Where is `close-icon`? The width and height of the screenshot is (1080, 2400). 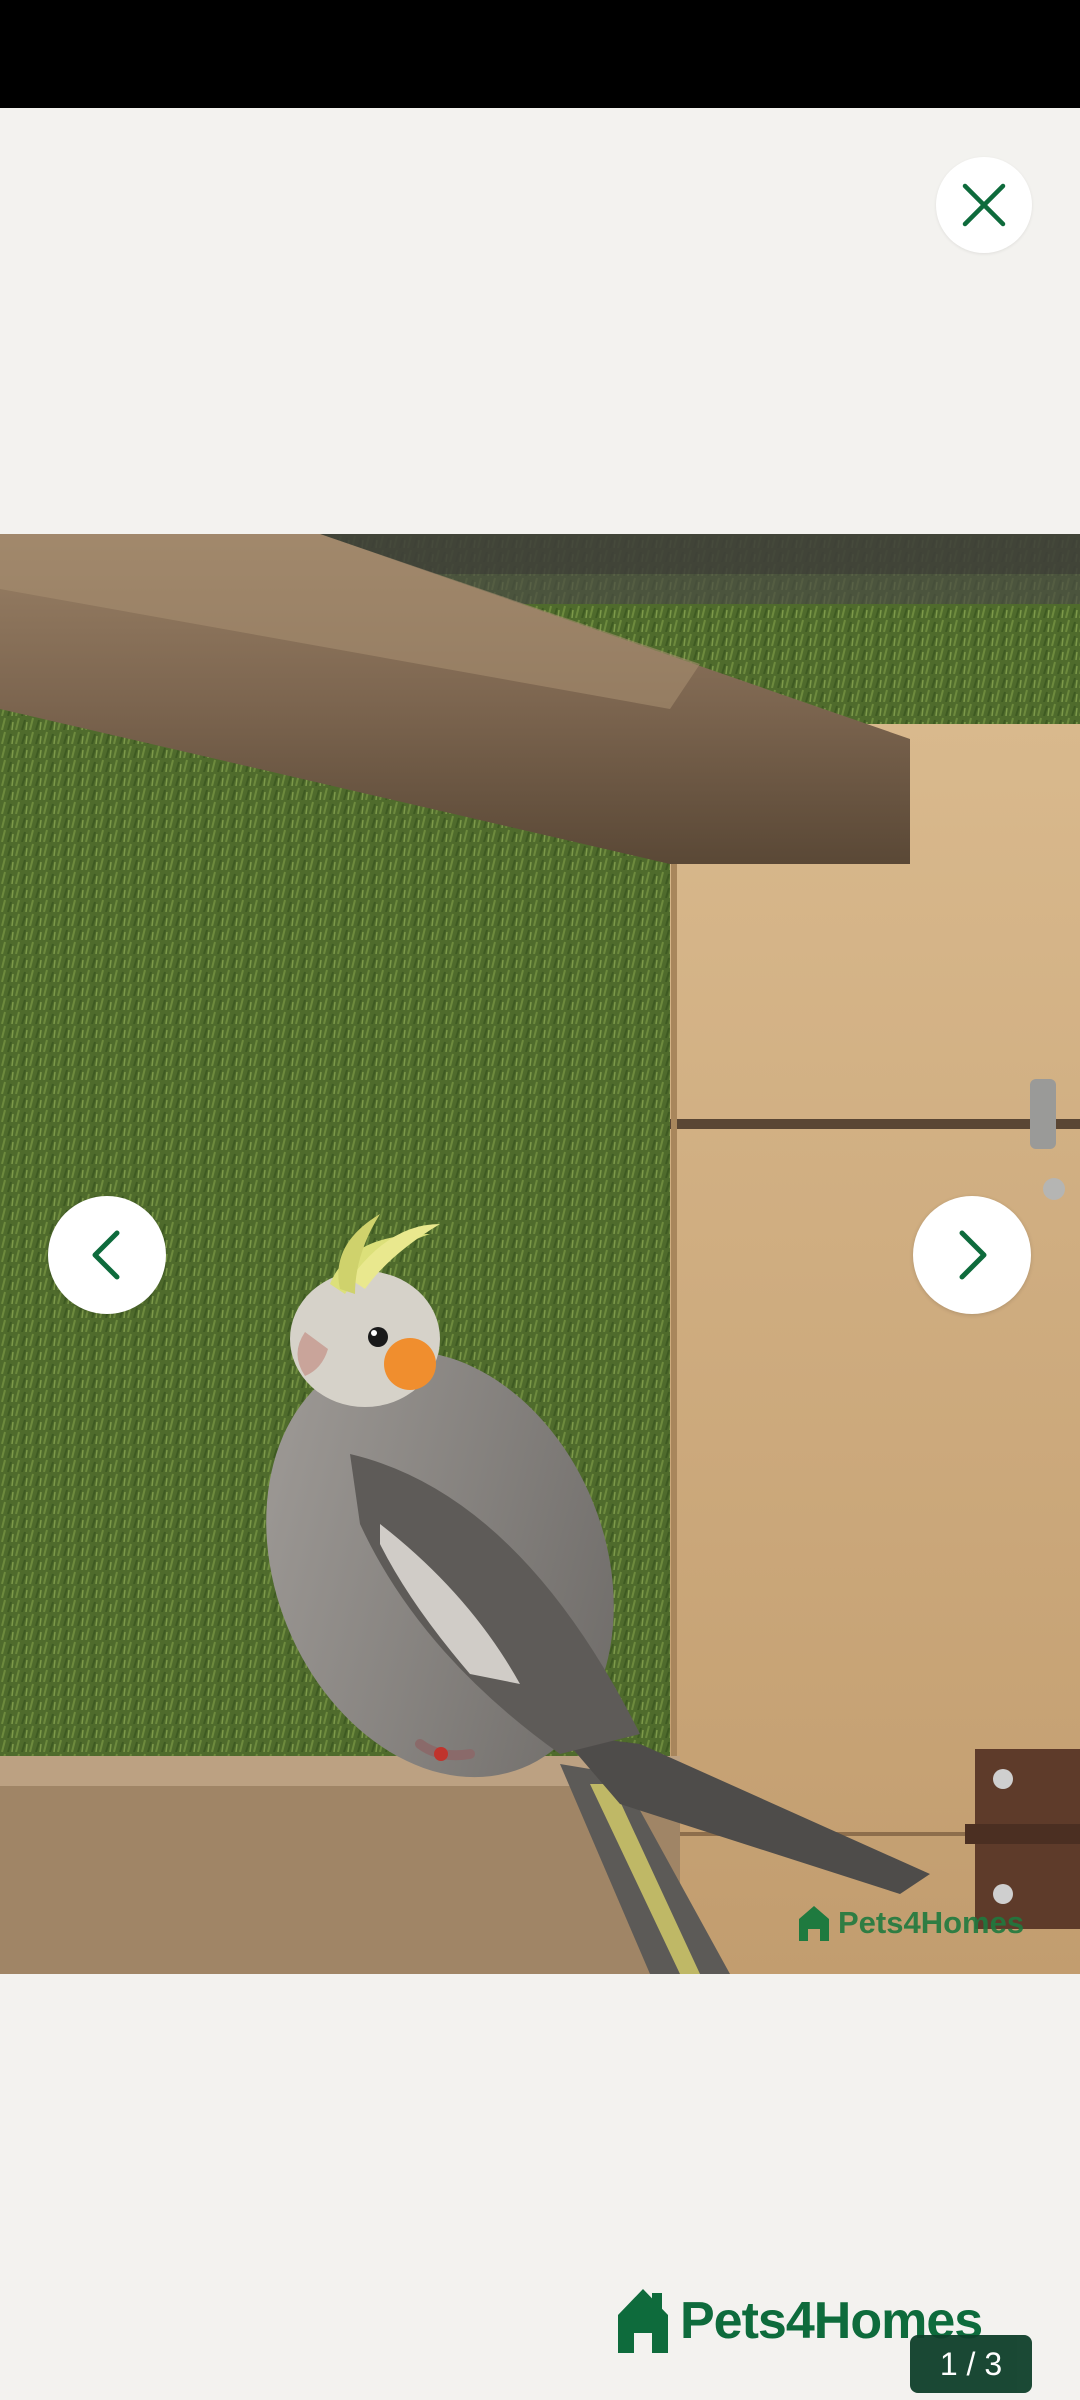
close-icon is located at coordinates (984, 205).